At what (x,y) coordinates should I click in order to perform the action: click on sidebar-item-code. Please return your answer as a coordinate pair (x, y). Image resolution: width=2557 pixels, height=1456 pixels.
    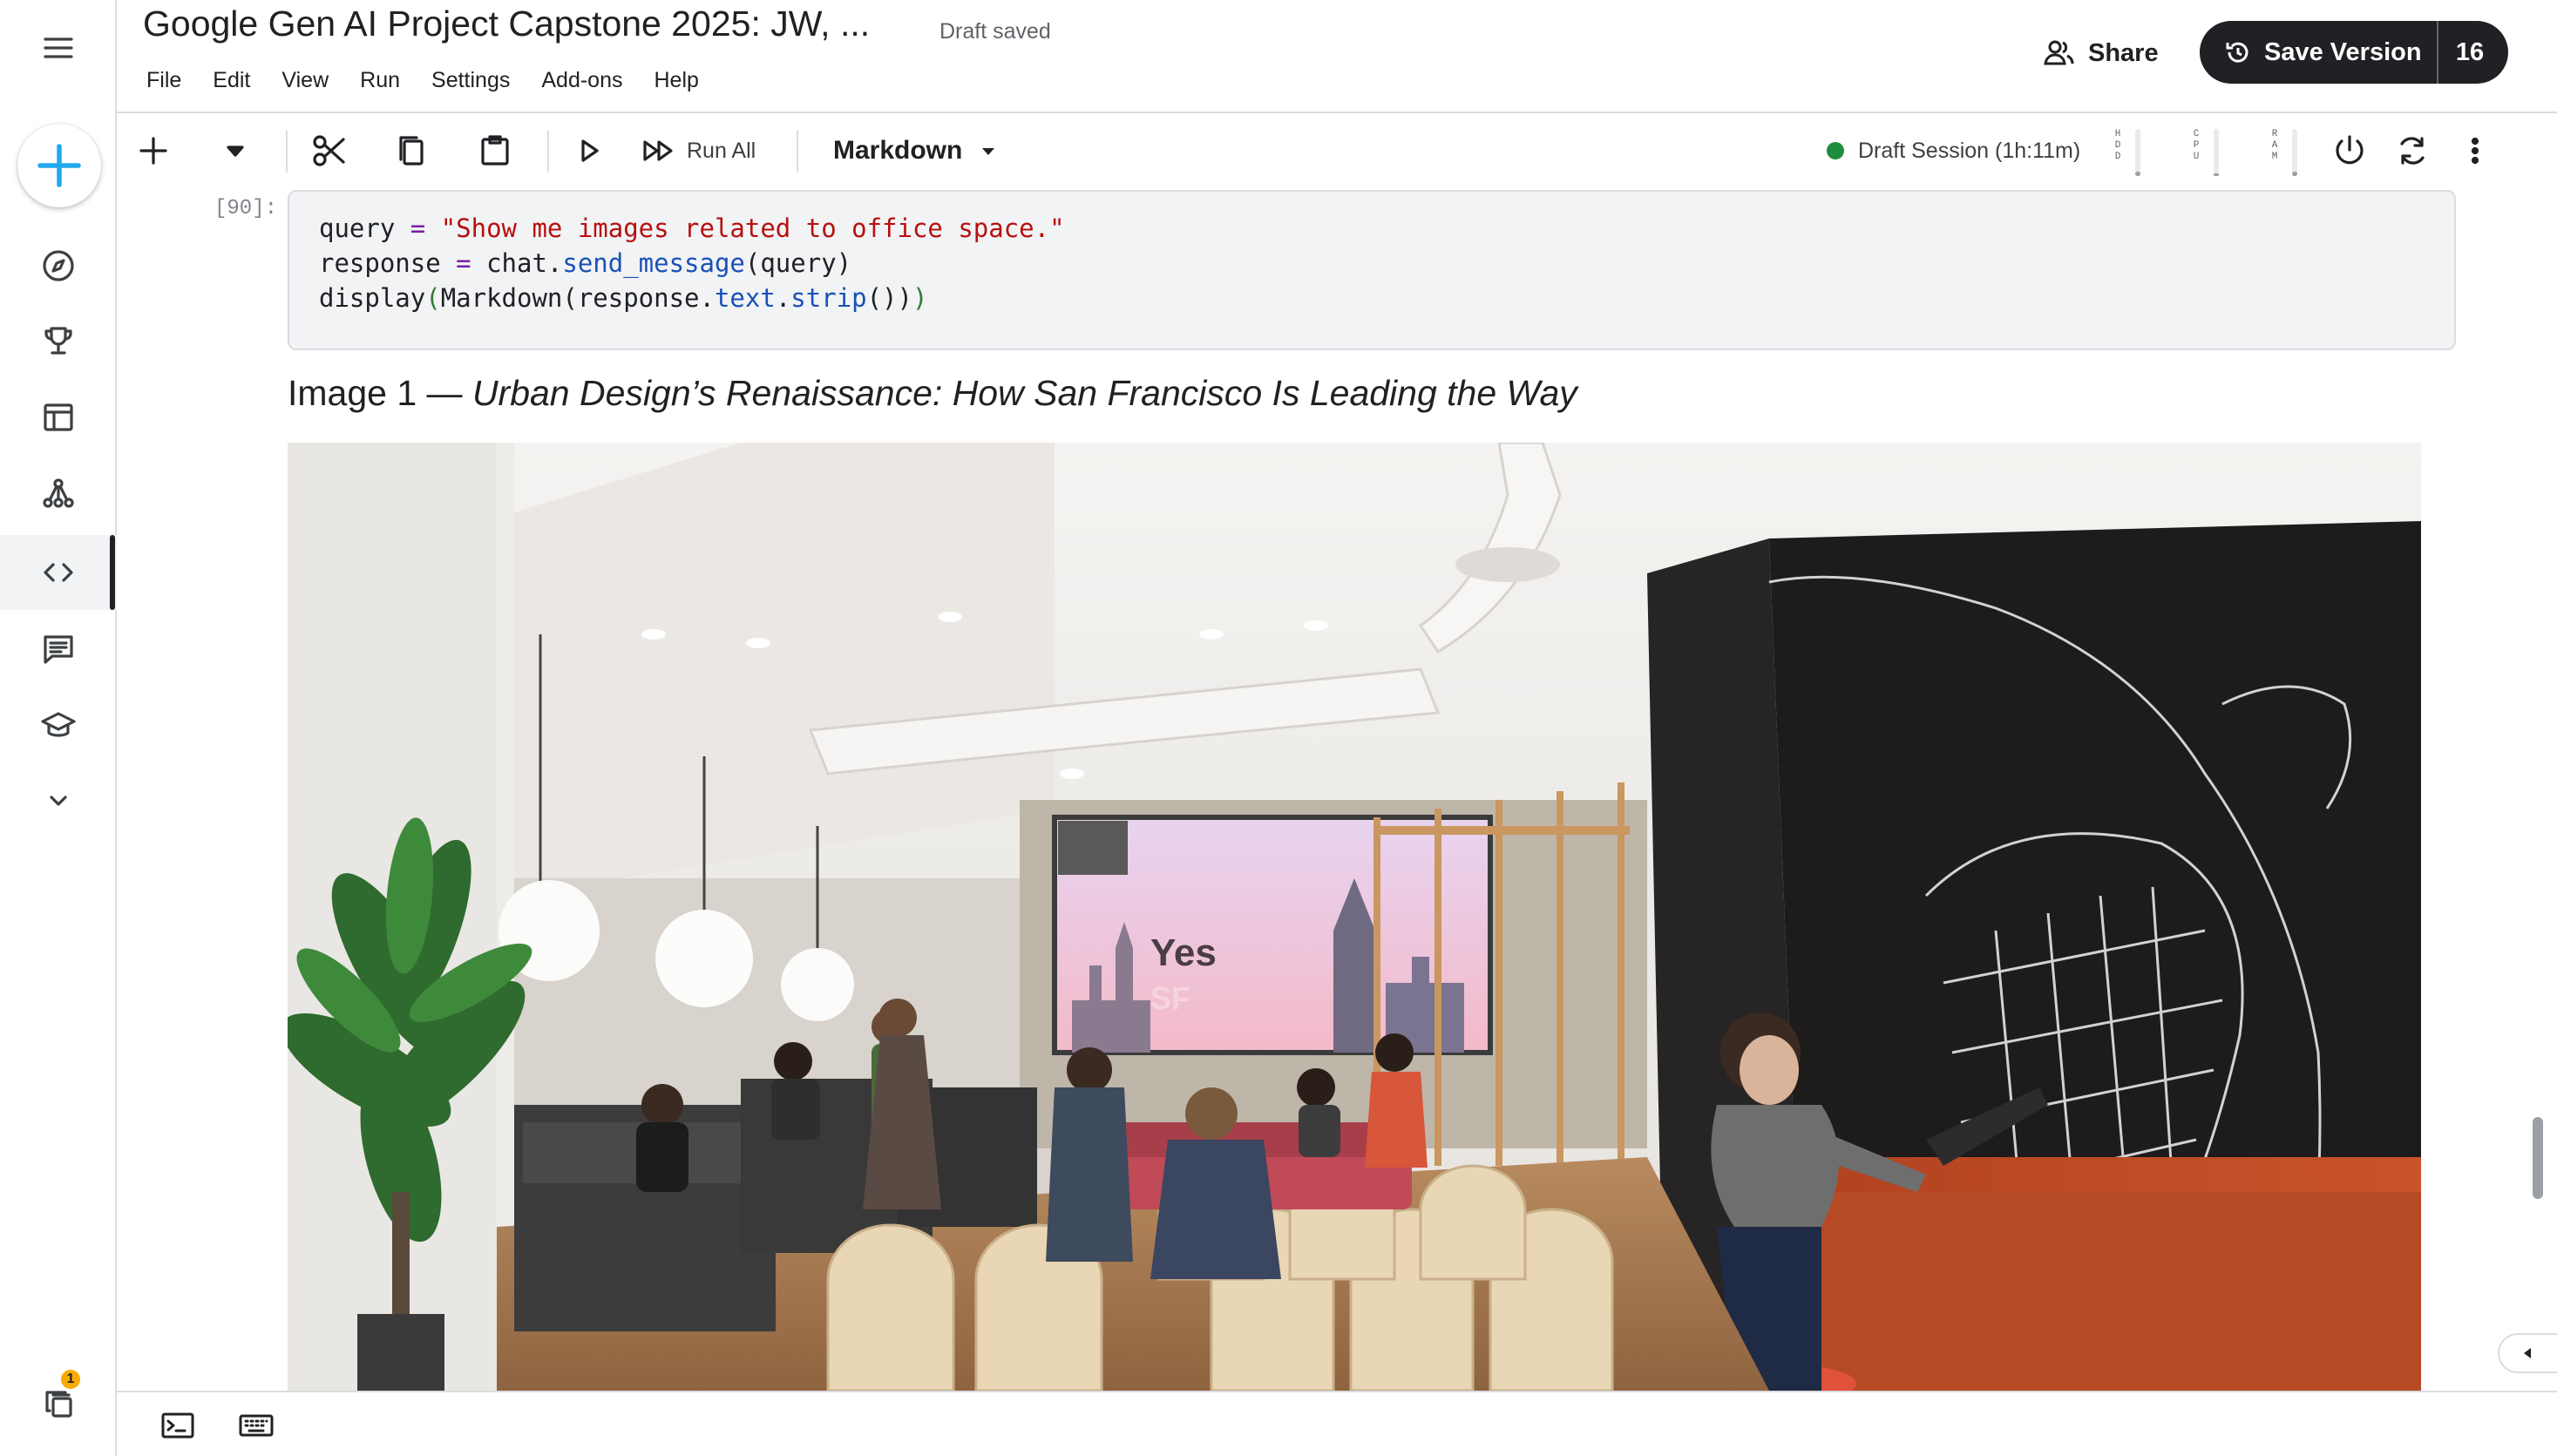
    Looking at the image, I should click on (58, 572).